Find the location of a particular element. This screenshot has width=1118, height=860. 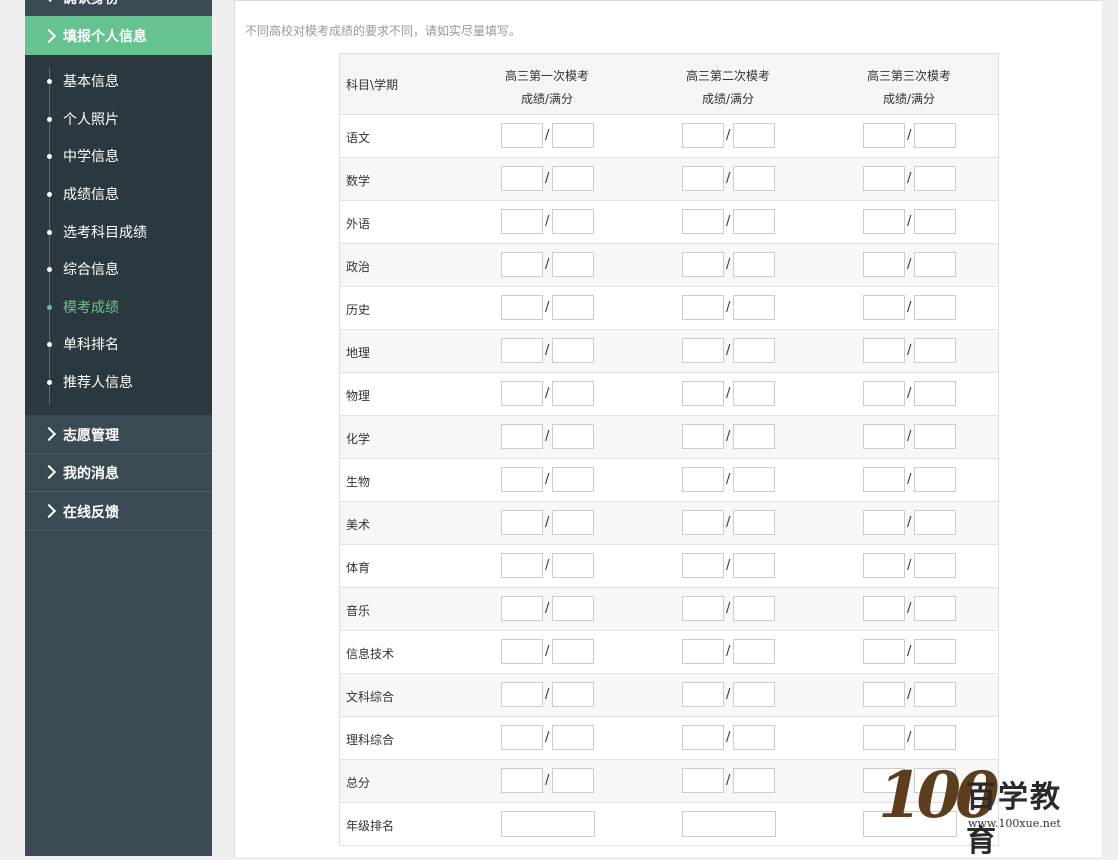

submenu-item: 选考科目成绩 is located at coordinates (118, 235).